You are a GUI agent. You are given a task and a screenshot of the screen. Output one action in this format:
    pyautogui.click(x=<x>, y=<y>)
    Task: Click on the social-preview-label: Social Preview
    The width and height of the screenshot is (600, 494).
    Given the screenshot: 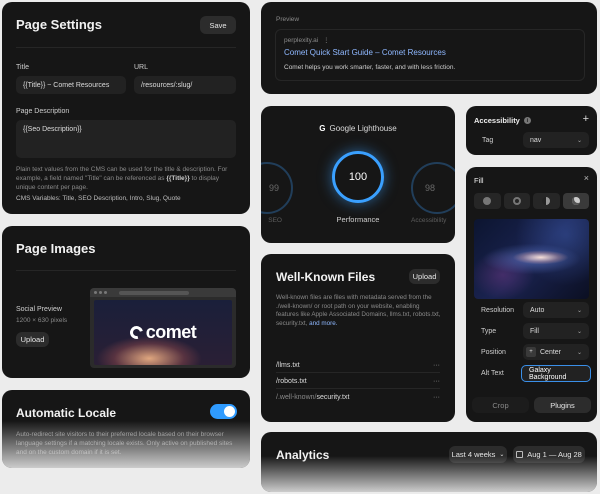 What is the action you would take?
    pyautogui.click(x=39, y=309)
    